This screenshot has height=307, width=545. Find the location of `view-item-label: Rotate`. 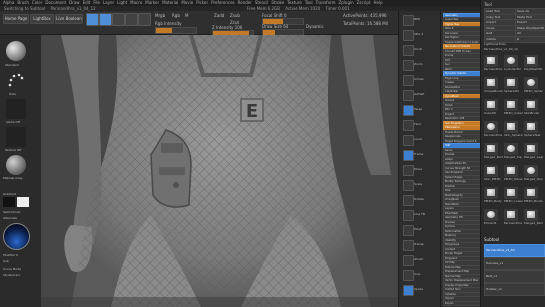

view-item-label: Rotate is located at coordinates (419, 199).